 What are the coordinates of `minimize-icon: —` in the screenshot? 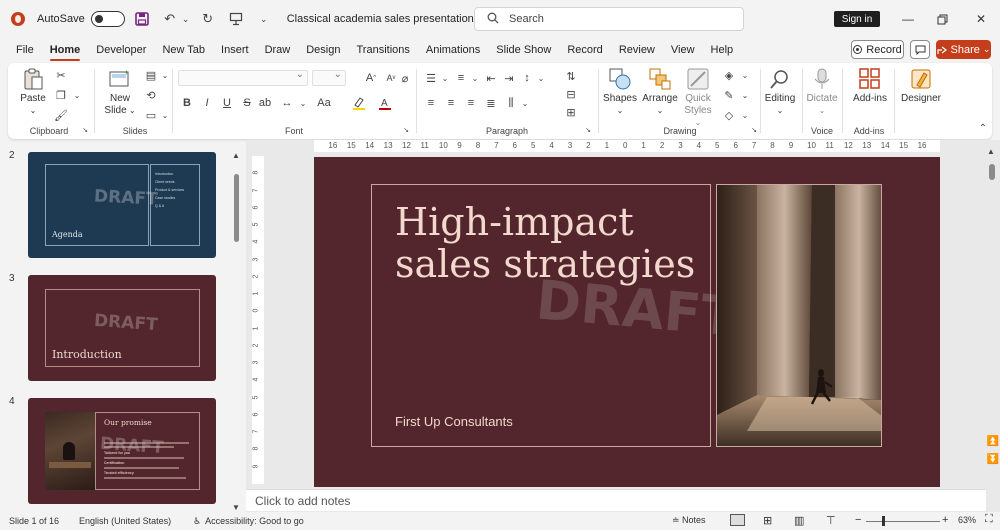 It's located at (908, 19).